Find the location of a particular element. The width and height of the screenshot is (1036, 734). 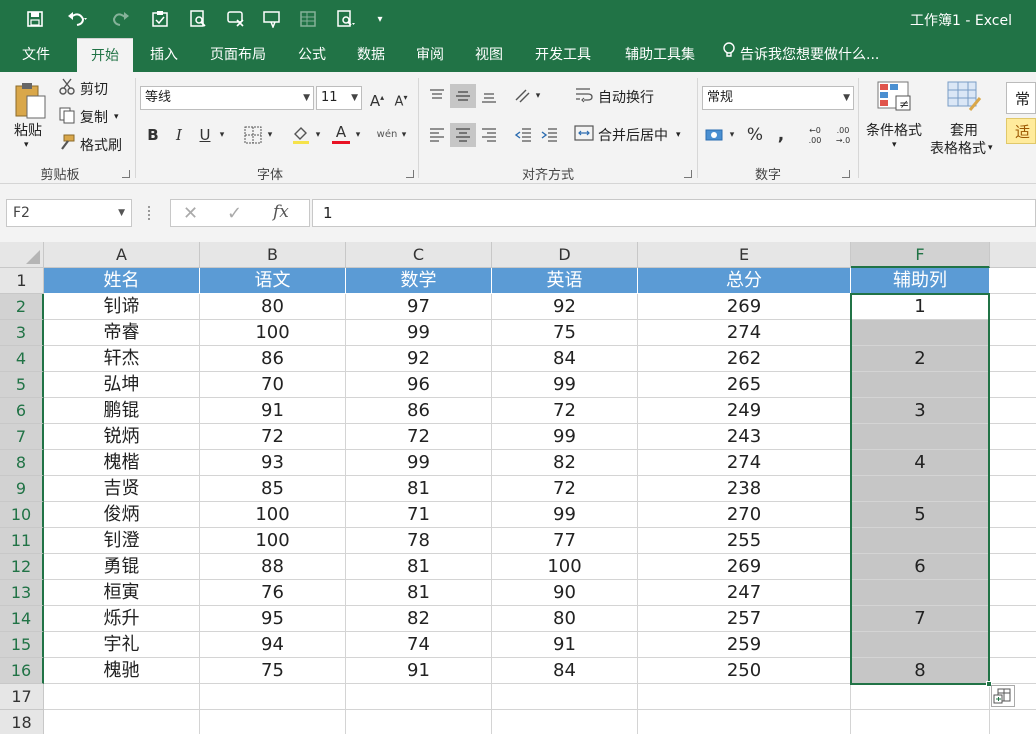

helper-cell: 3 is located at coordinates (920, 411).